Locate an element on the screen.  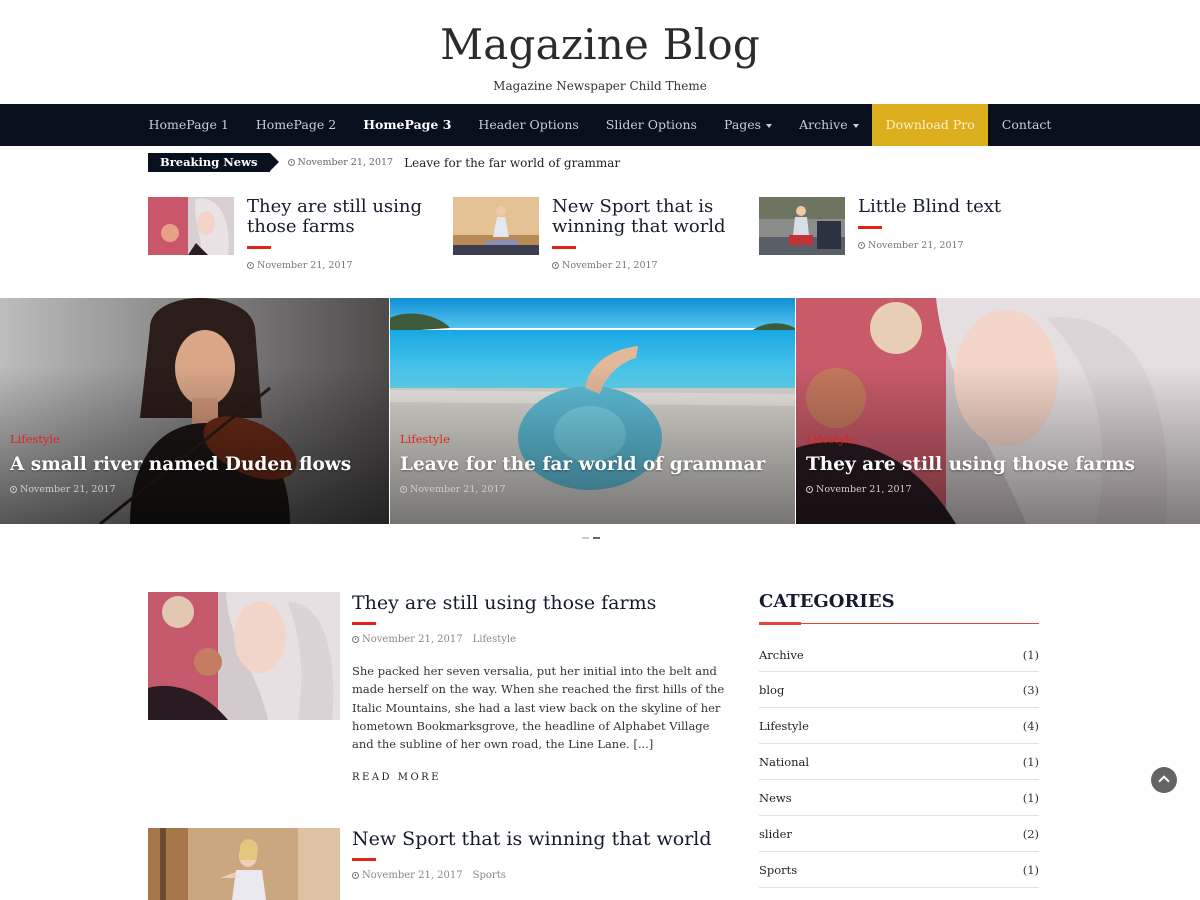
widget-title-underline is located at coordinates (899, 623).